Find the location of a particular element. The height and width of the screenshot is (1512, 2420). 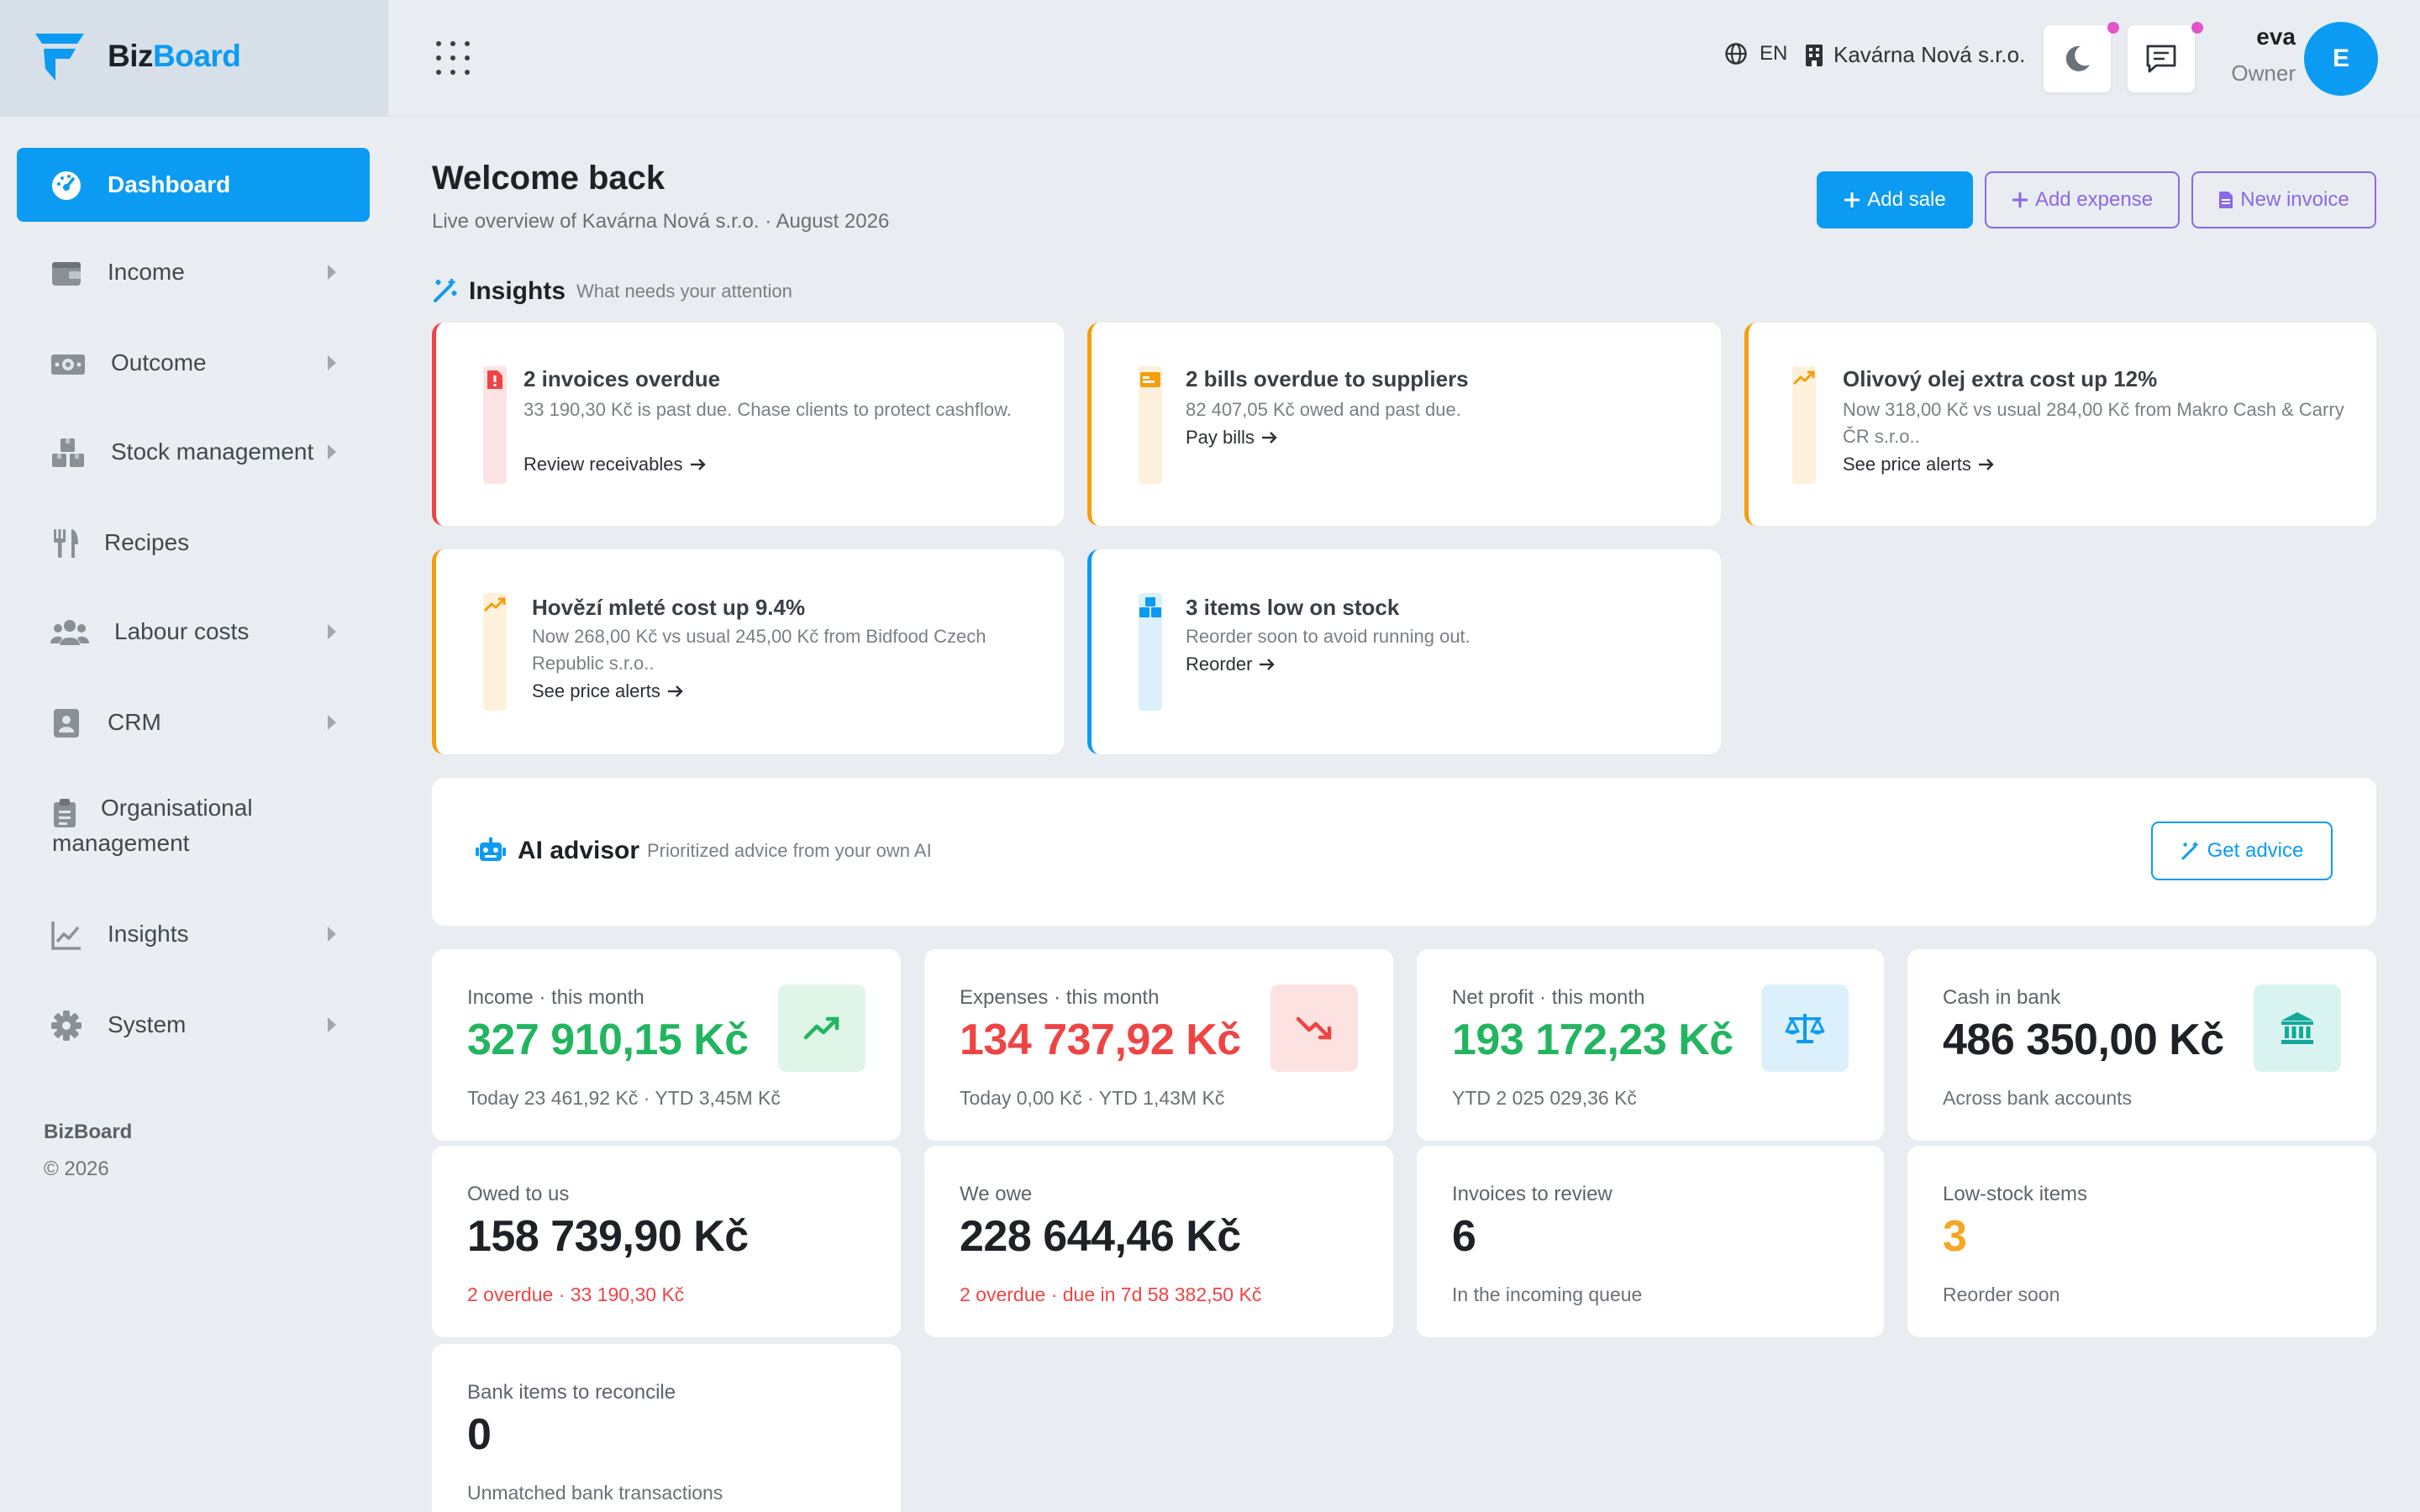

clipboard-icon is located at coordinates (68, 814).